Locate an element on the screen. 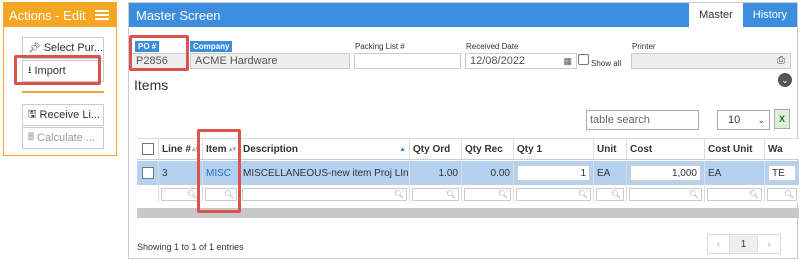 Image resolution: width=800 pixels, height=261 pixels. items-title: Items is located at coordinates (151, 85).